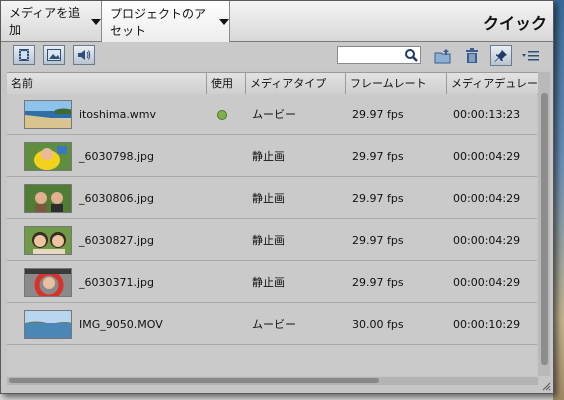 Image resolution: width=564 pixels, height=400 pixels. I want to click on asset-name: _6030827.jpg, so click(117, 240).